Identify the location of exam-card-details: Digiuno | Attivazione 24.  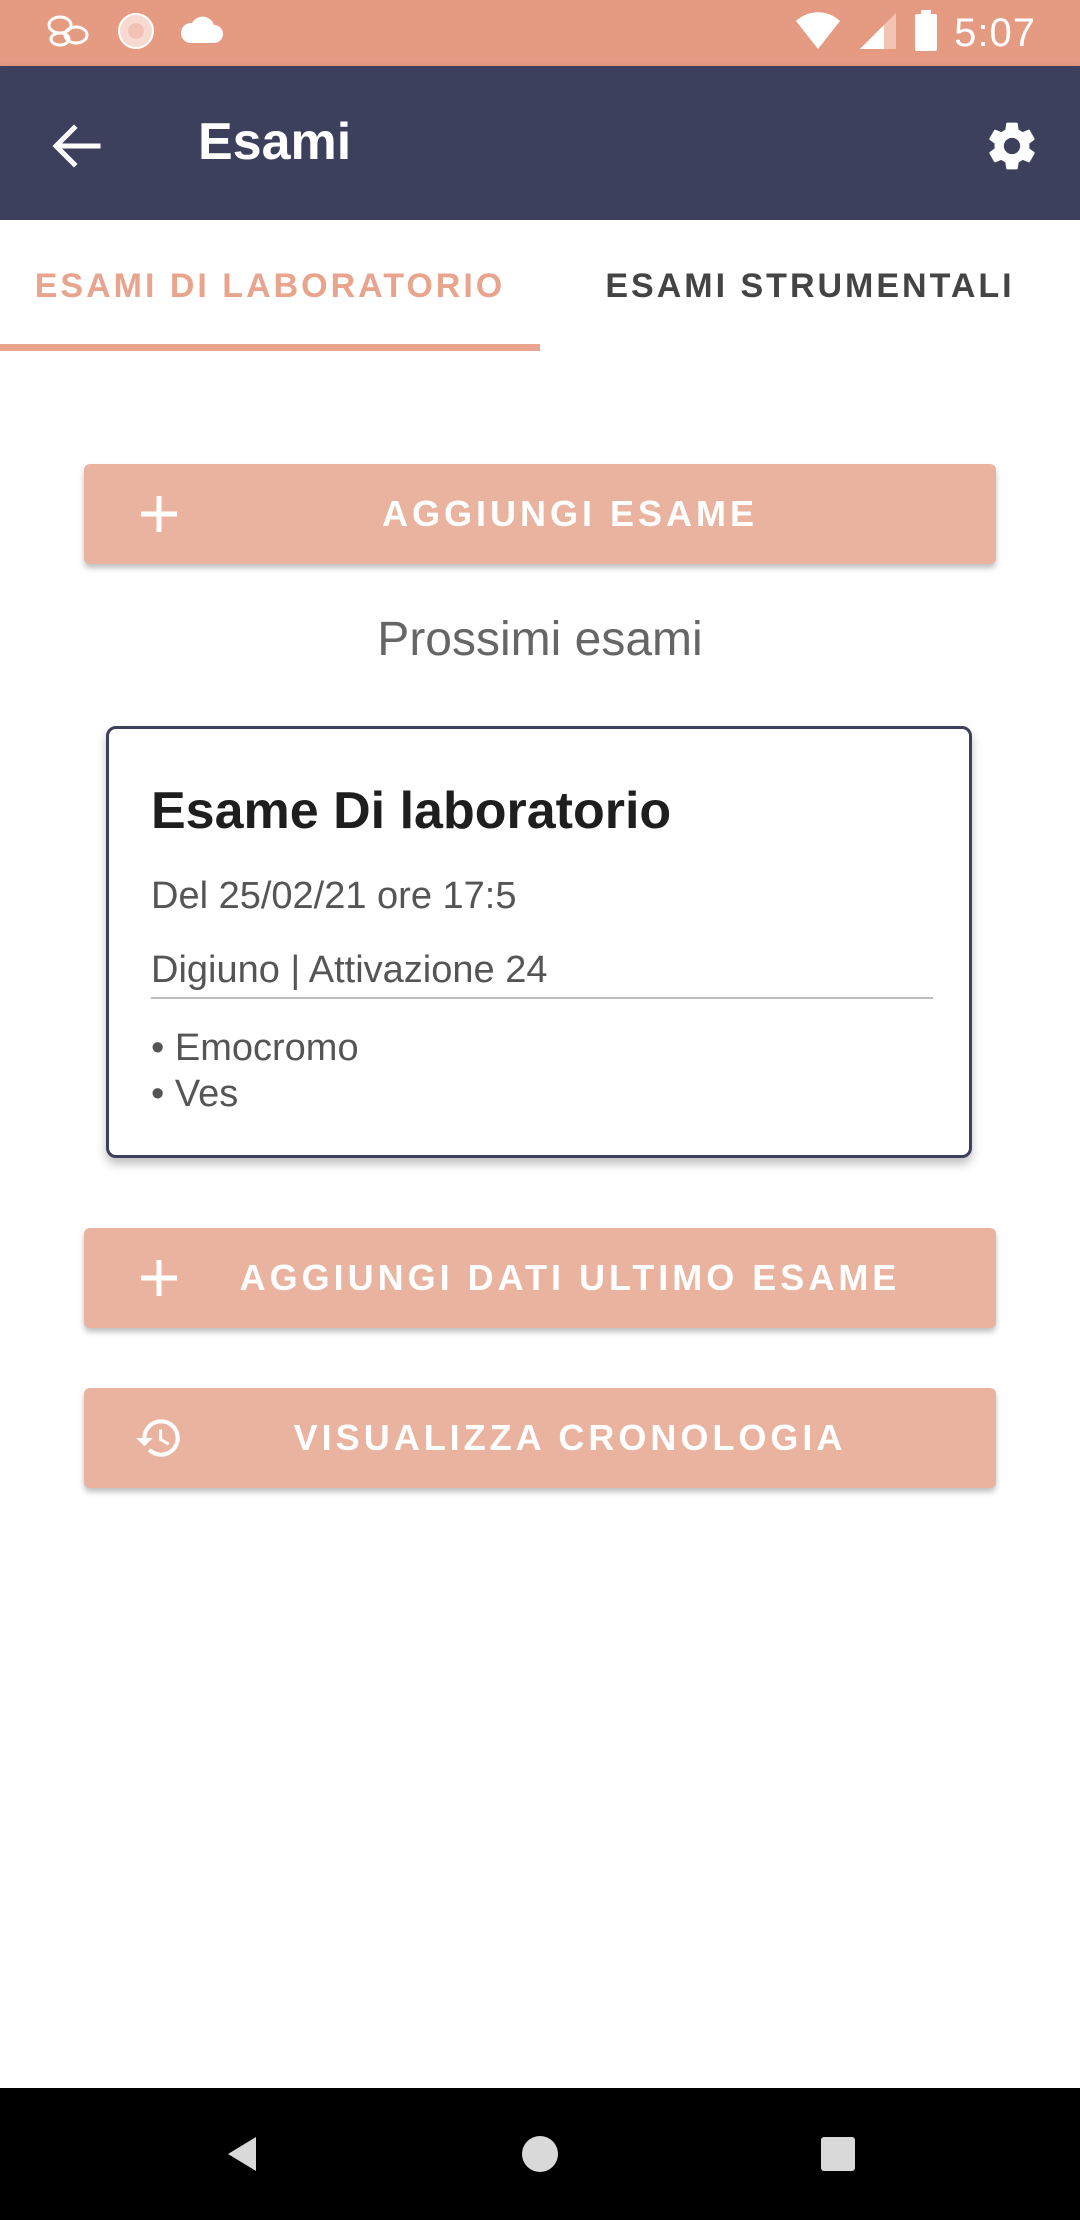
(349, 970).